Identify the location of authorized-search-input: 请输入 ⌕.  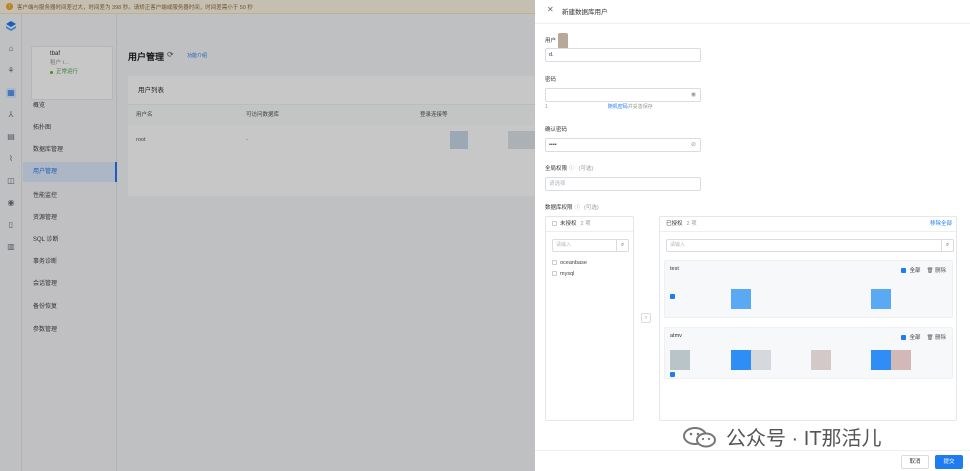
(810, 245).